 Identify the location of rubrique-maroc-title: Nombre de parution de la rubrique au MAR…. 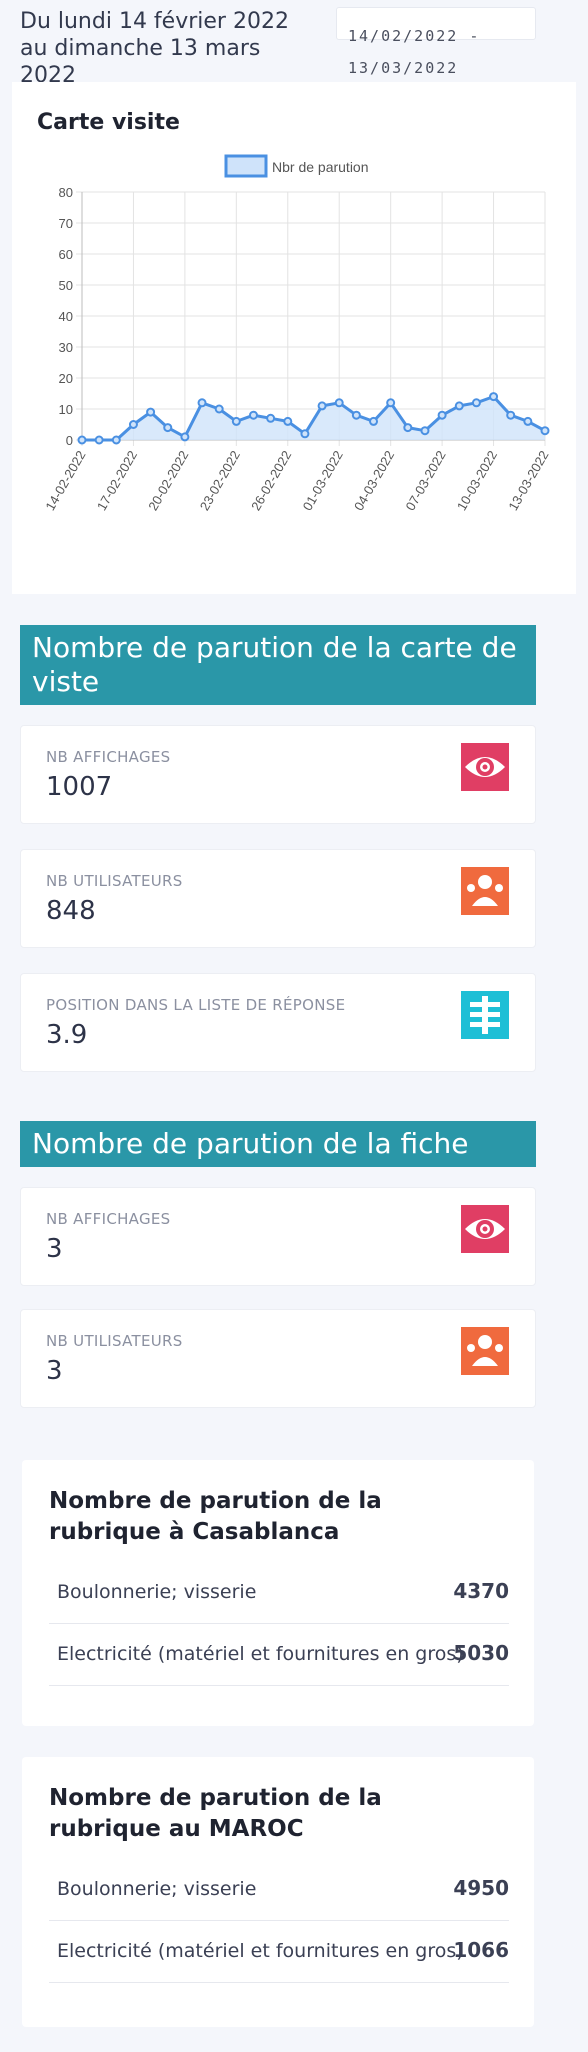
(215, 1813).